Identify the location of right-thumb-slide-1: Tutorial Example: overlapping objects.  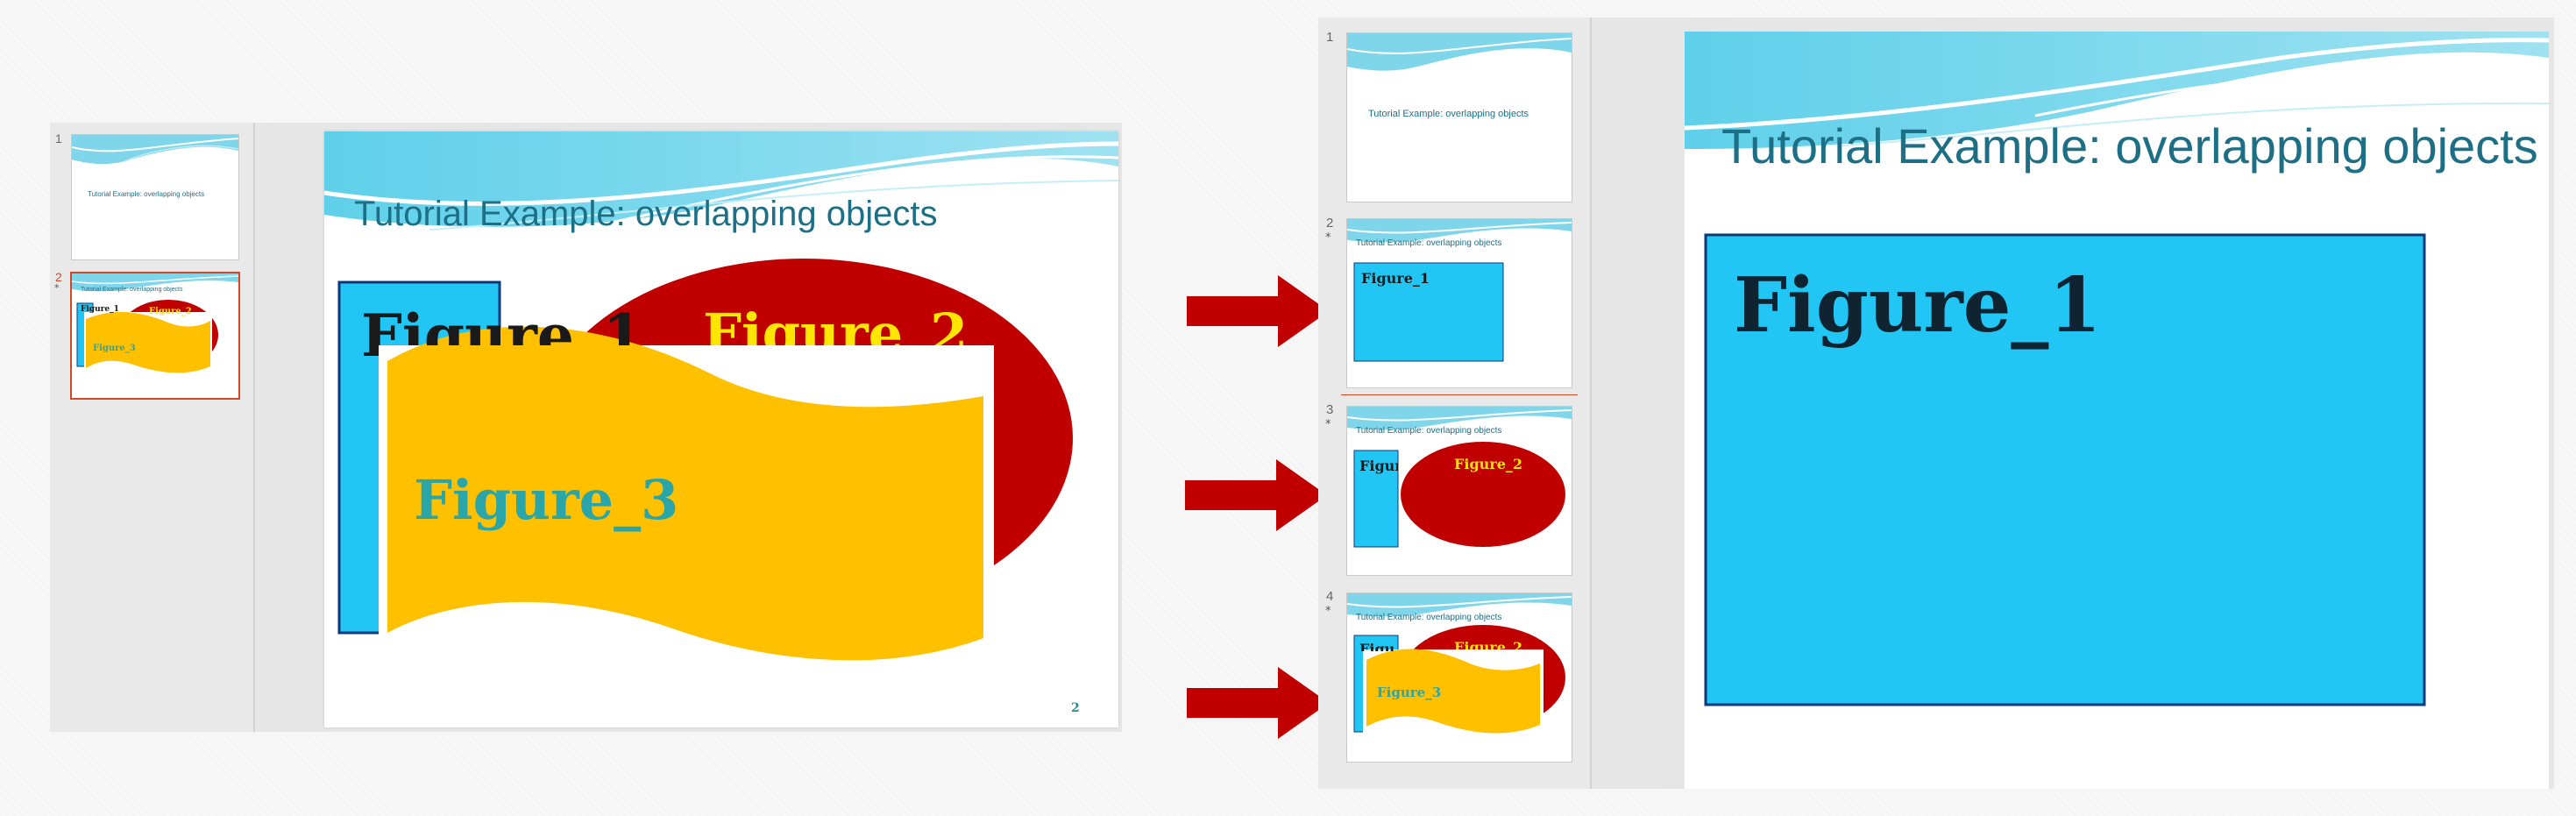
(1459, 117).